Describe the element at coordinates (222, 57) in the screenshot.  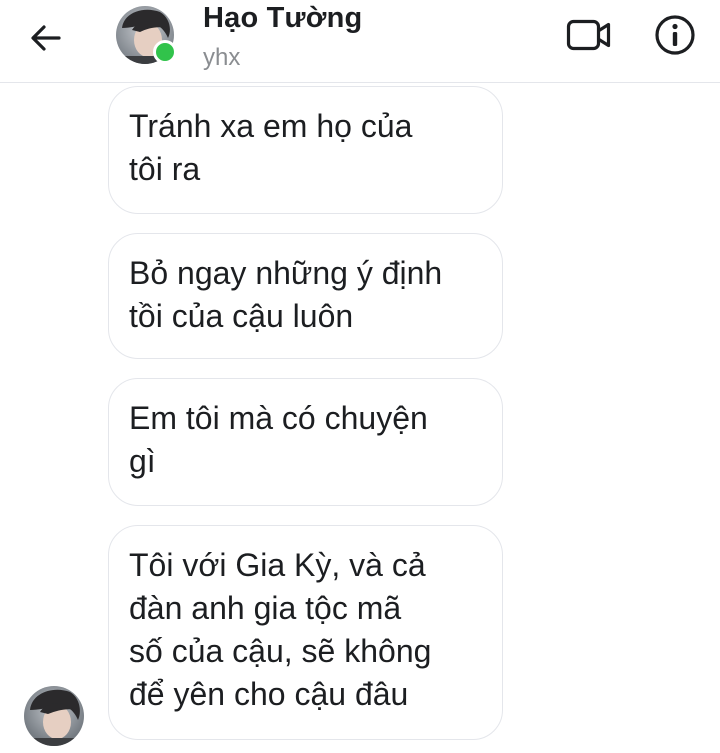
I see `contact-subtitle: yhx` at that location.